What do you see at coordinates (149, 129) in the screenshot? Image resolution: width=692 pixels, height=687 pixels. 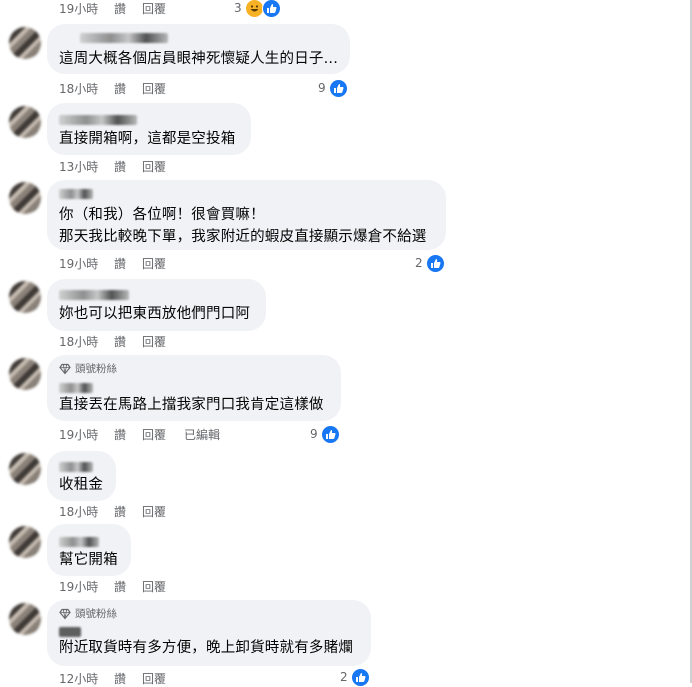 I see `comment-bubble: 直接開箱啊，這都是空投箱` at bounding box center [149, 129].